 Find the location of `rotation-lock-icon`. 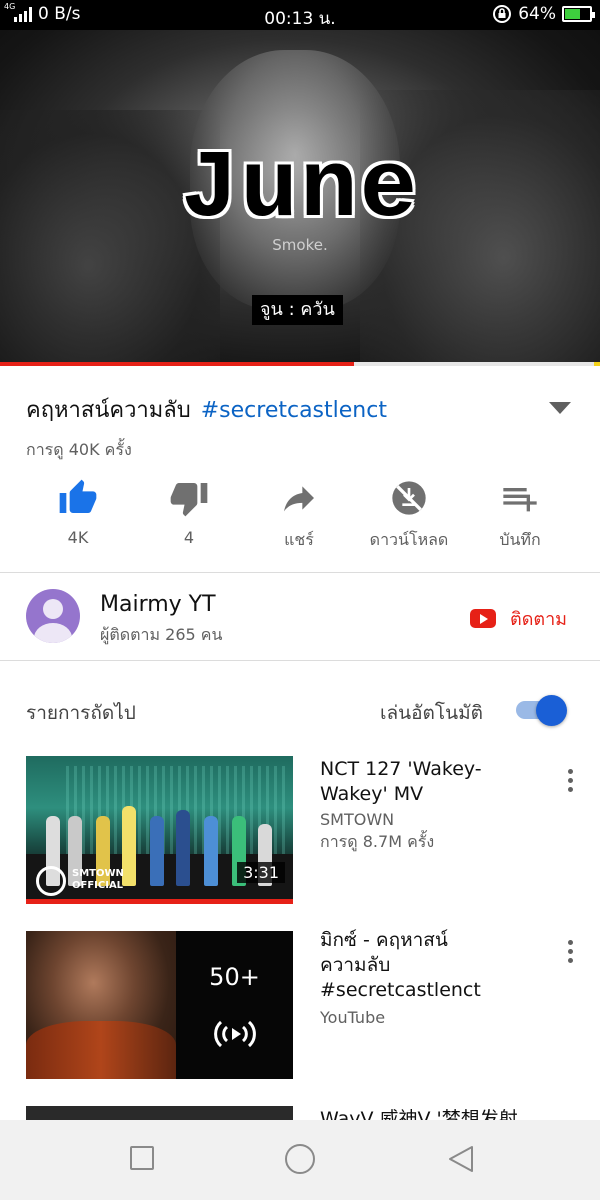

rotation-lock-icon is located at coordinates (502, 14).